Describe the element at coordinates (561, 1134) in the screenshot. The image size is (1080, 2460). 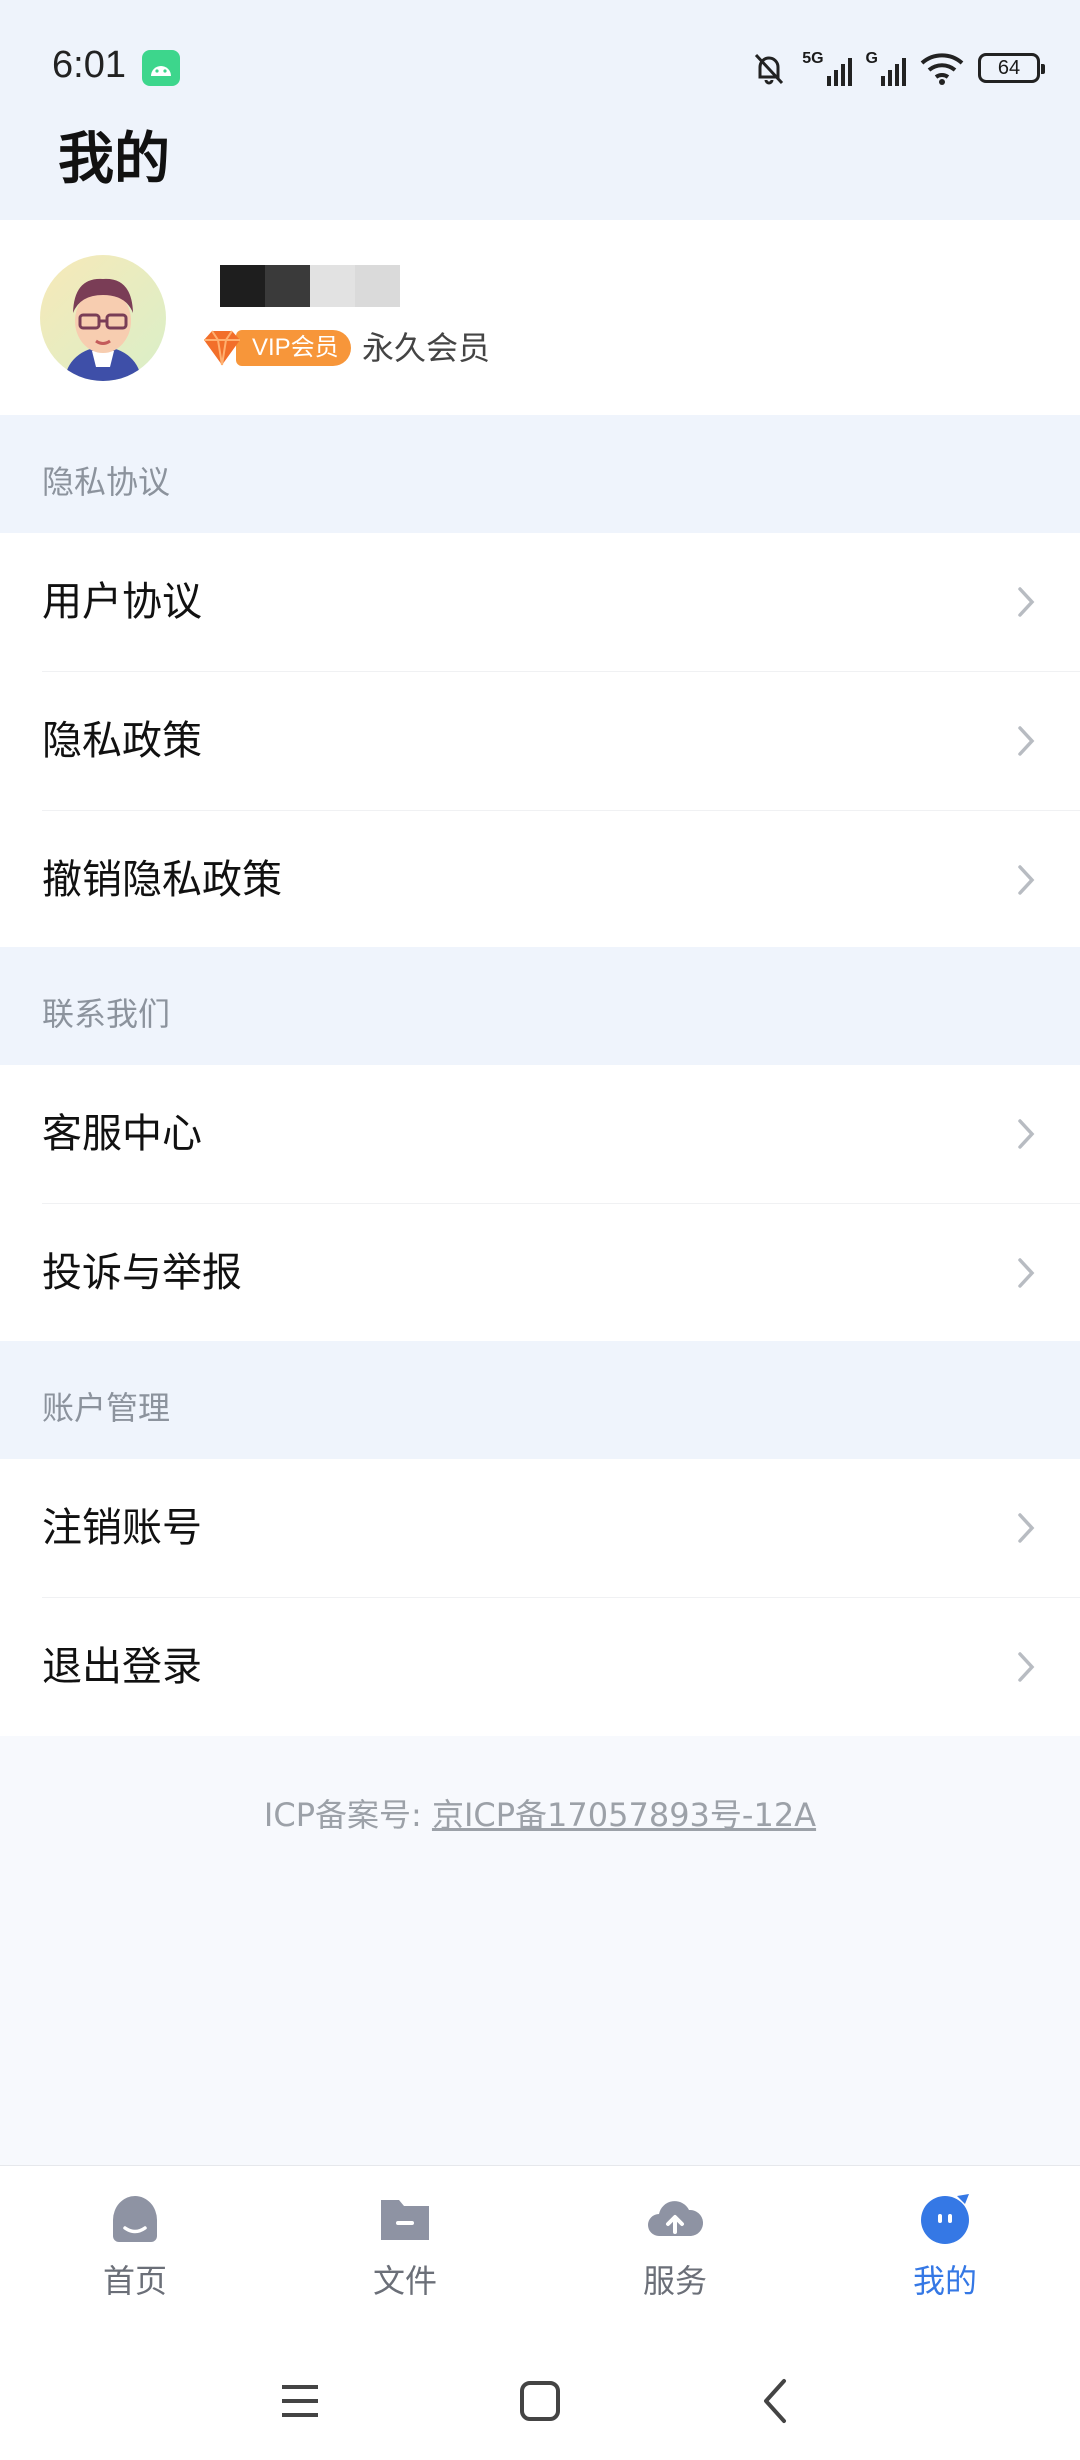
I see `menu-item-customer-service: 客服中心` at that location.